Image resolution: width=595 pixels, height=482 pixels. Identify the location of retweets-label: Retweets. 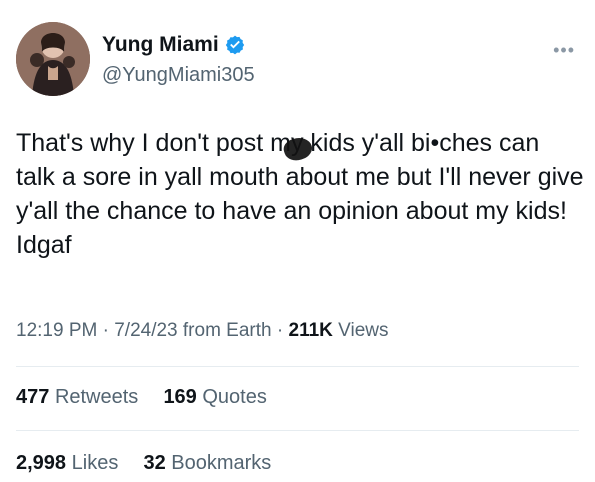
(96, 397).